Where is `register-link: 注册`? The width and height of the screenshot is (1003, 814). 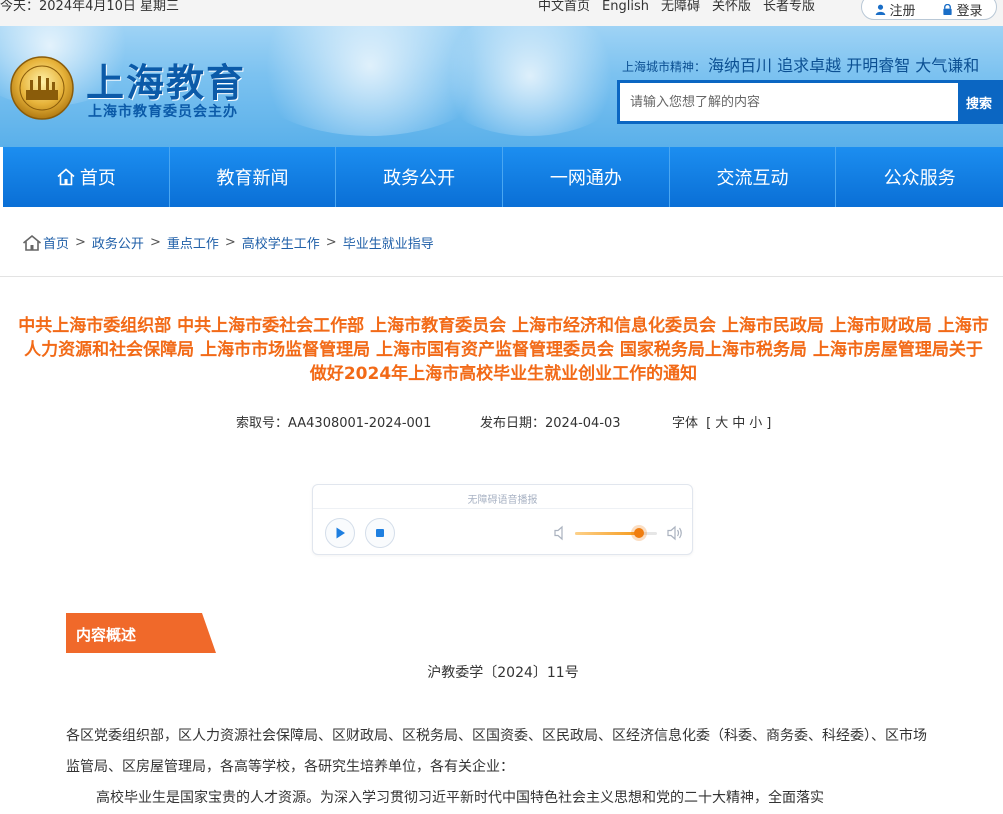 register-link: 注册 is located at coordinates (895, 9).